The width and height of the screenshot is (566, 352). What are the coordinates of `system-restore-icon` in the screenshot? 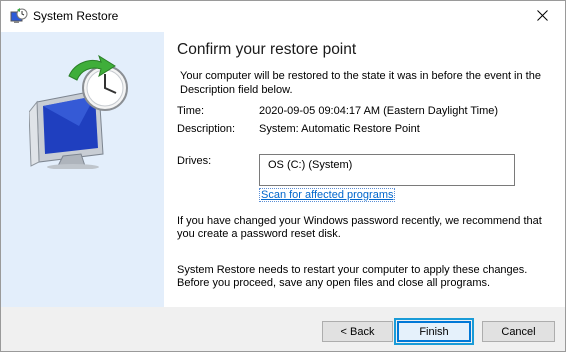 It's located at (19, 17).